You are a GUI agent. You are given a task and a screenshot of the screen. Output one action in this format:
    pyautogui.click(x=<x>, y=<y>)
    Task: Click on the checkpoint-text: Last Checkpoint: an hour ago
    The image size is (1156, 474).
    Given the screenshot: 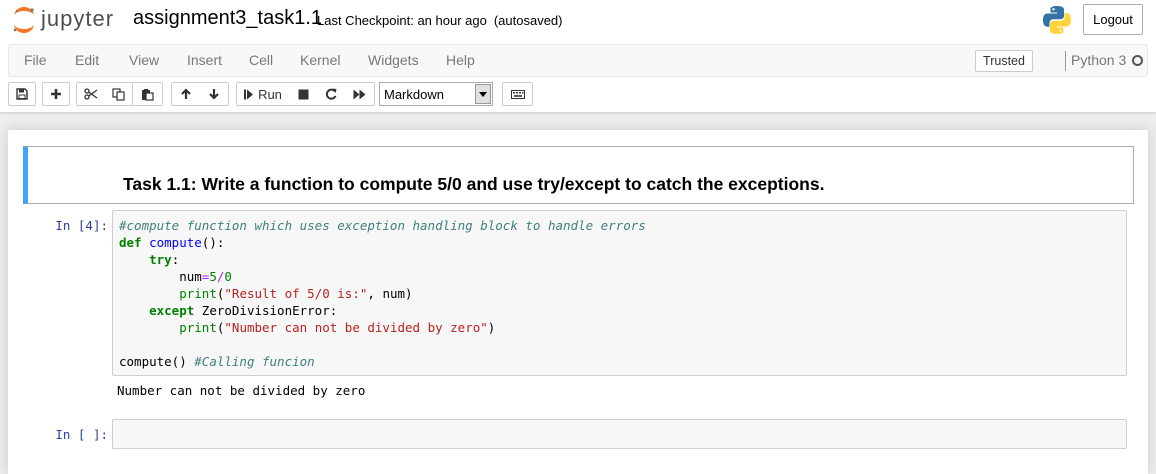 What is the action you would take?
    pyautogui.click(x=402, y=20)
    